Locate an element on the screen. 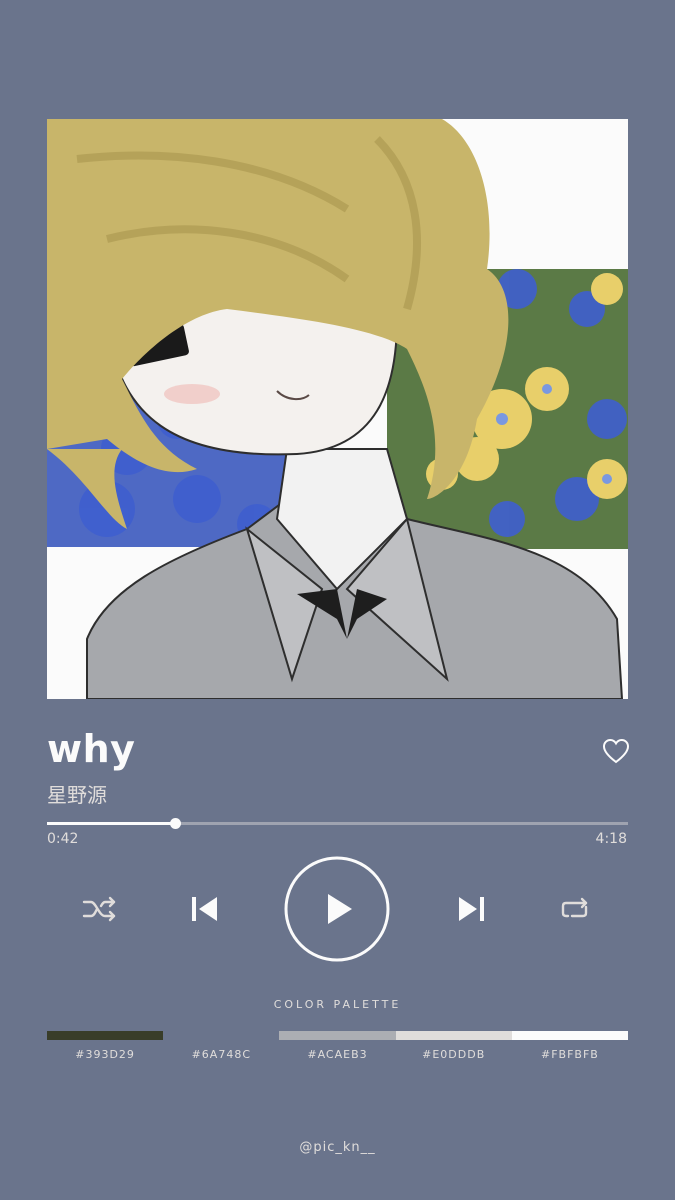 The width and height of the screenshot is (675, 1200). palette-code: #ACAEB3 is located at coordinates (337, 1054).